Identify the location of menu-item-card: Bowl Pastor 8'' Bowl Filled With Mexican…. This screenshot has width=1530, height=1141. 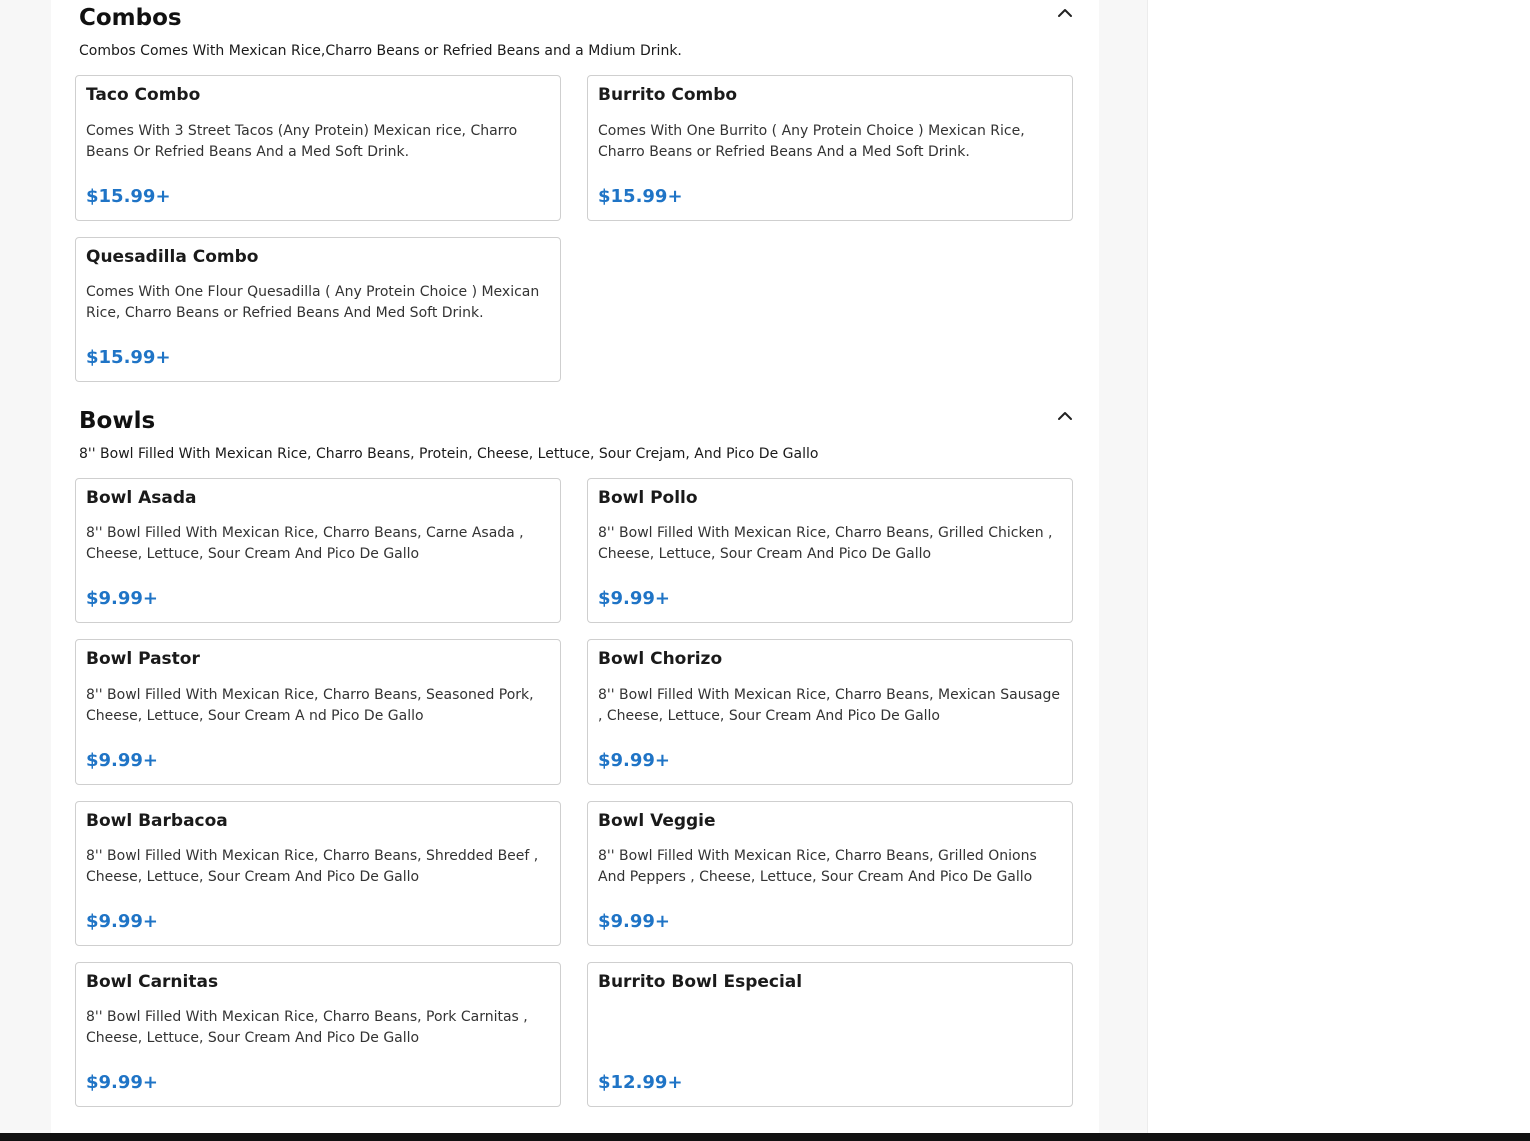
(318, 712).